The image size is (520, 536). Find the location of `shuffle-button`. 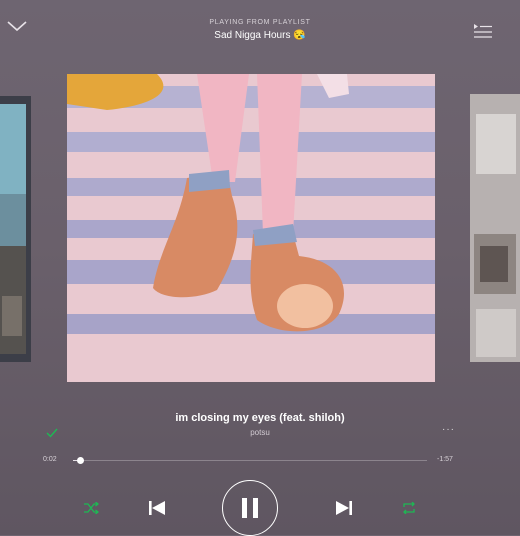

shuffle-button is located at coordinates (91, 508).